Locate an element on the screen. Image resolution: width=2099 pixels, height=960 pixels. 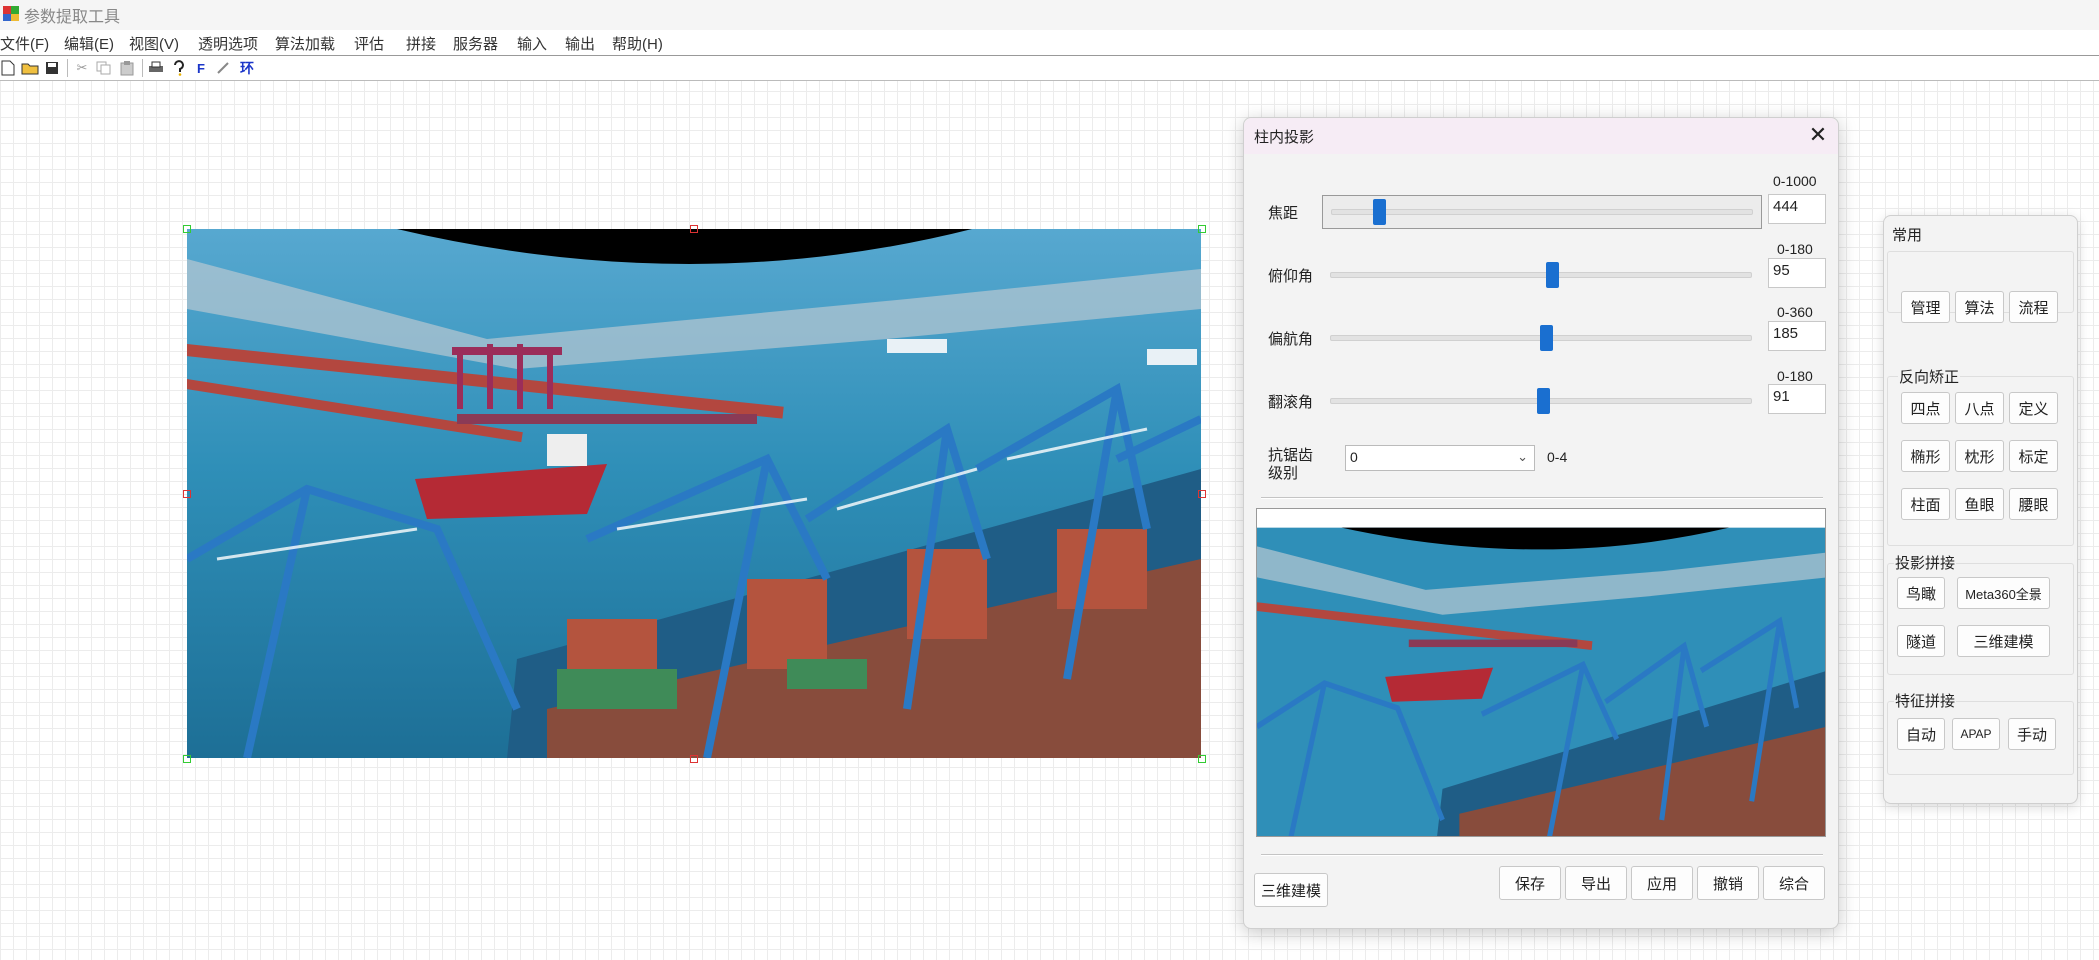
close-icon: ✕ is located at coordinates (1818, 136).